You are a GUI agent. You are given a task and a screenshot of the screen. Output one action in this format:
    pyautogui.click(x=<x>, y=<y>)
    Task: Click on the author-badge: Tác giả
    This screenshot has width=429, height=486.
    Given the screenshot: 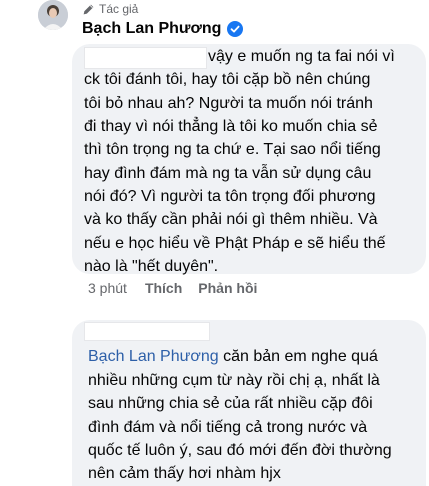 What is the action you would take?
    pyautogui.click(x=110, y=9)
    